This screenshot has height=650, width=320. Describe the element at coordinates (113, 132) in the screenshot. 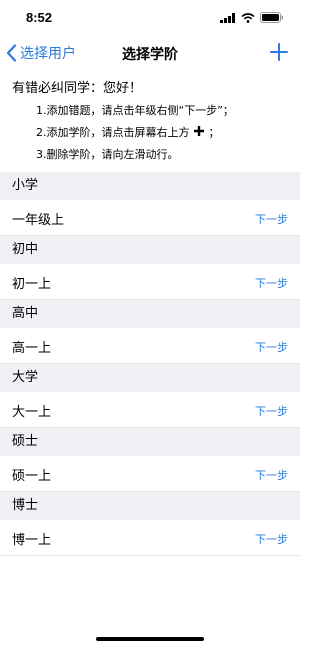

I see `instruction-step-2-text: 2.添加学阶，请点击屏幕右上方` at that location.